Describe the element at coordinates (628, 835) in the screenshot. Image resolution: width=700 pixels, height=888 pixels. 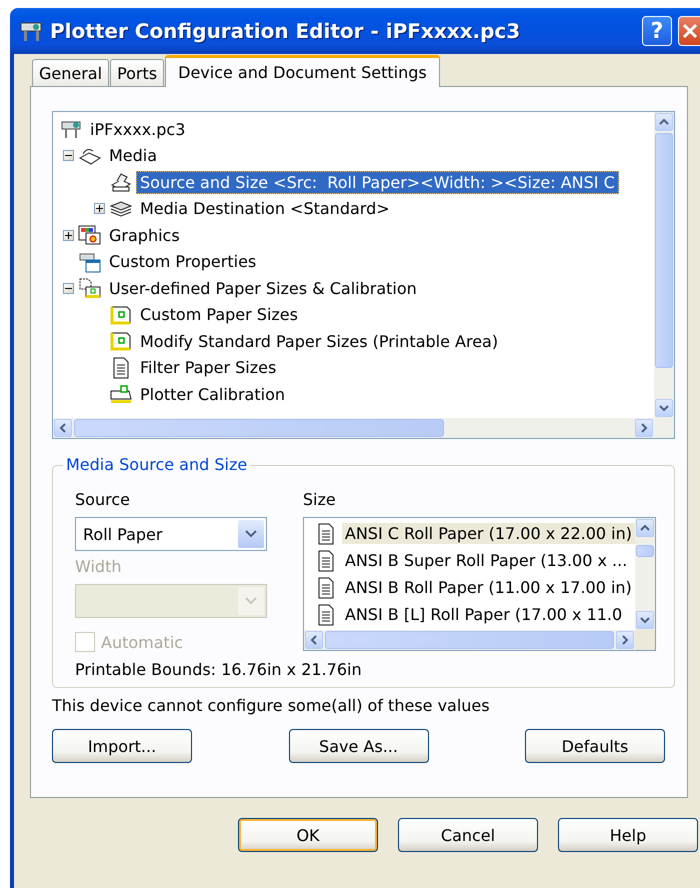
I see `dialog-button: Help` at that location.